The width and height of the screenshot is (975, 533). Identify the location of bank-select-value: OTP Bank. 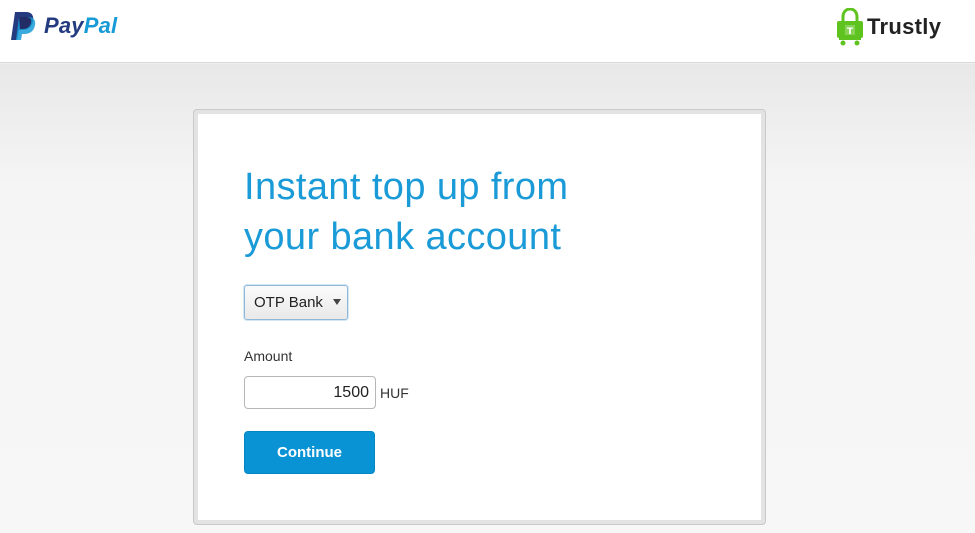
(288, 302).